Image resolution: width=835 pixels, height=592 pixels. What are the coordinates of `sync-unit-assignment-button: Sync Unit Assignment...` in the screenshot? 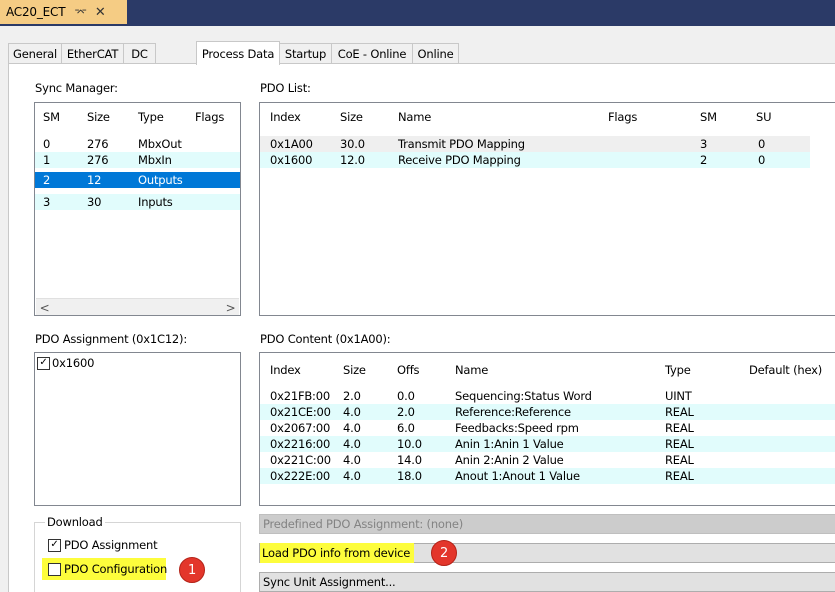 It's located at (547, 582).